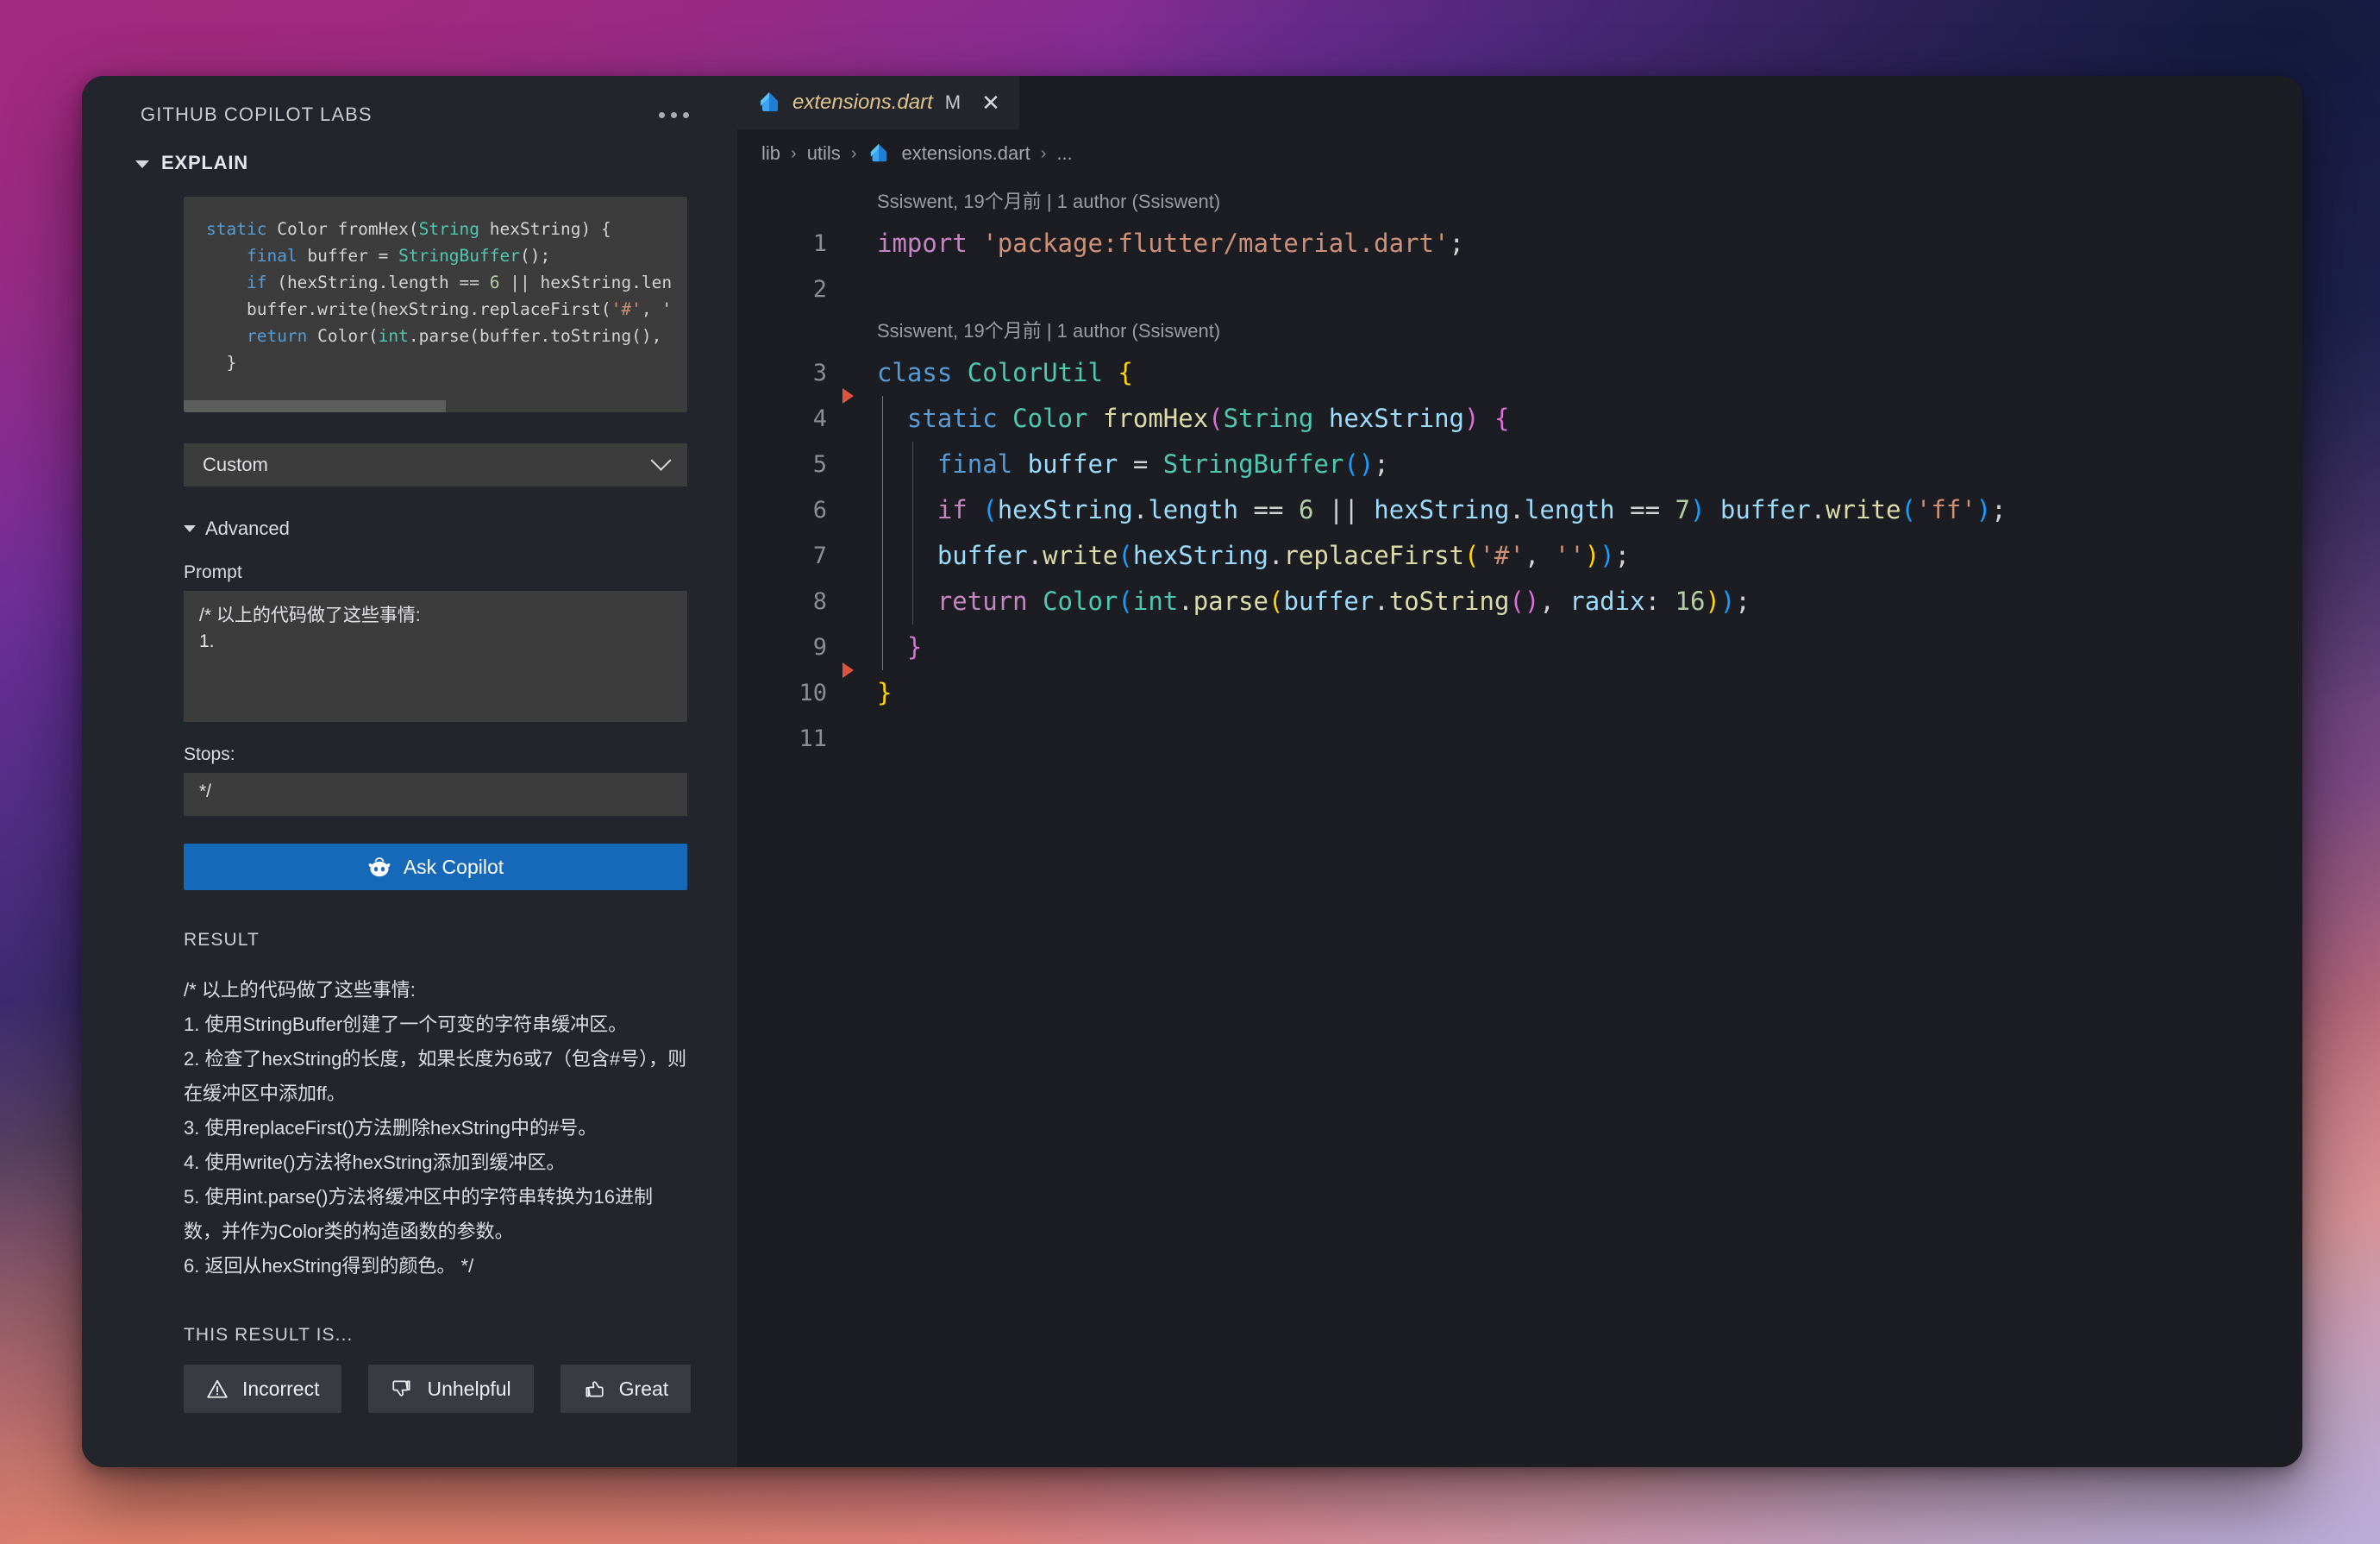 This screenshot has height=1544, width=2380. Describe the element at coordinates (1133, 464) in the screenshot. I see `line-content: final buffer = StringBuffer();` at that location.